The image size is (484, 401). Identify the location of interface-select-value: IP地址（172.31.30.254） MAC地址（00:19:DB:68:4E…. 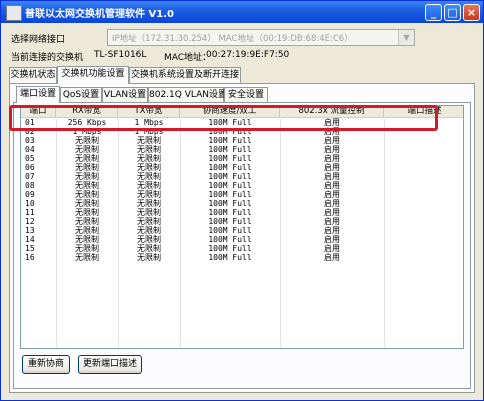
(232, 39).